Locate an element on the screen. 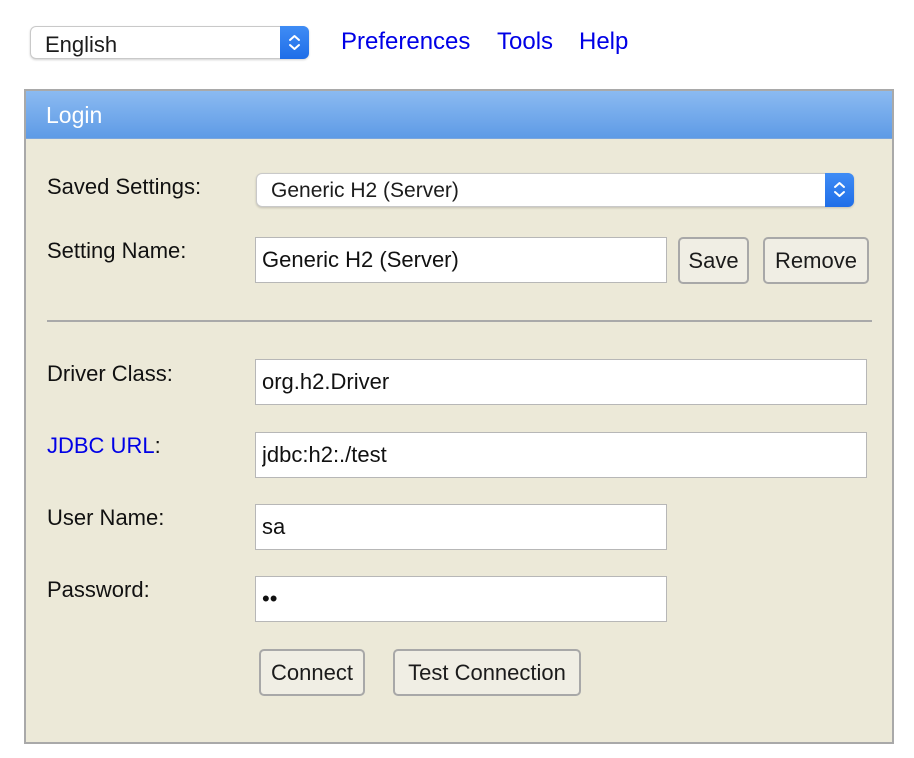  preferences-link: Preferences is located at coordinates (405, 42).